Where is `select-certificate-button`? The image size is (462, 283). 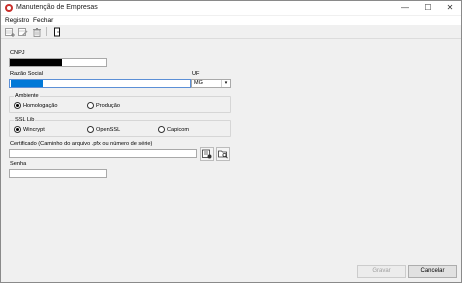 select-certificate-button is located at coordinates (207, 154).